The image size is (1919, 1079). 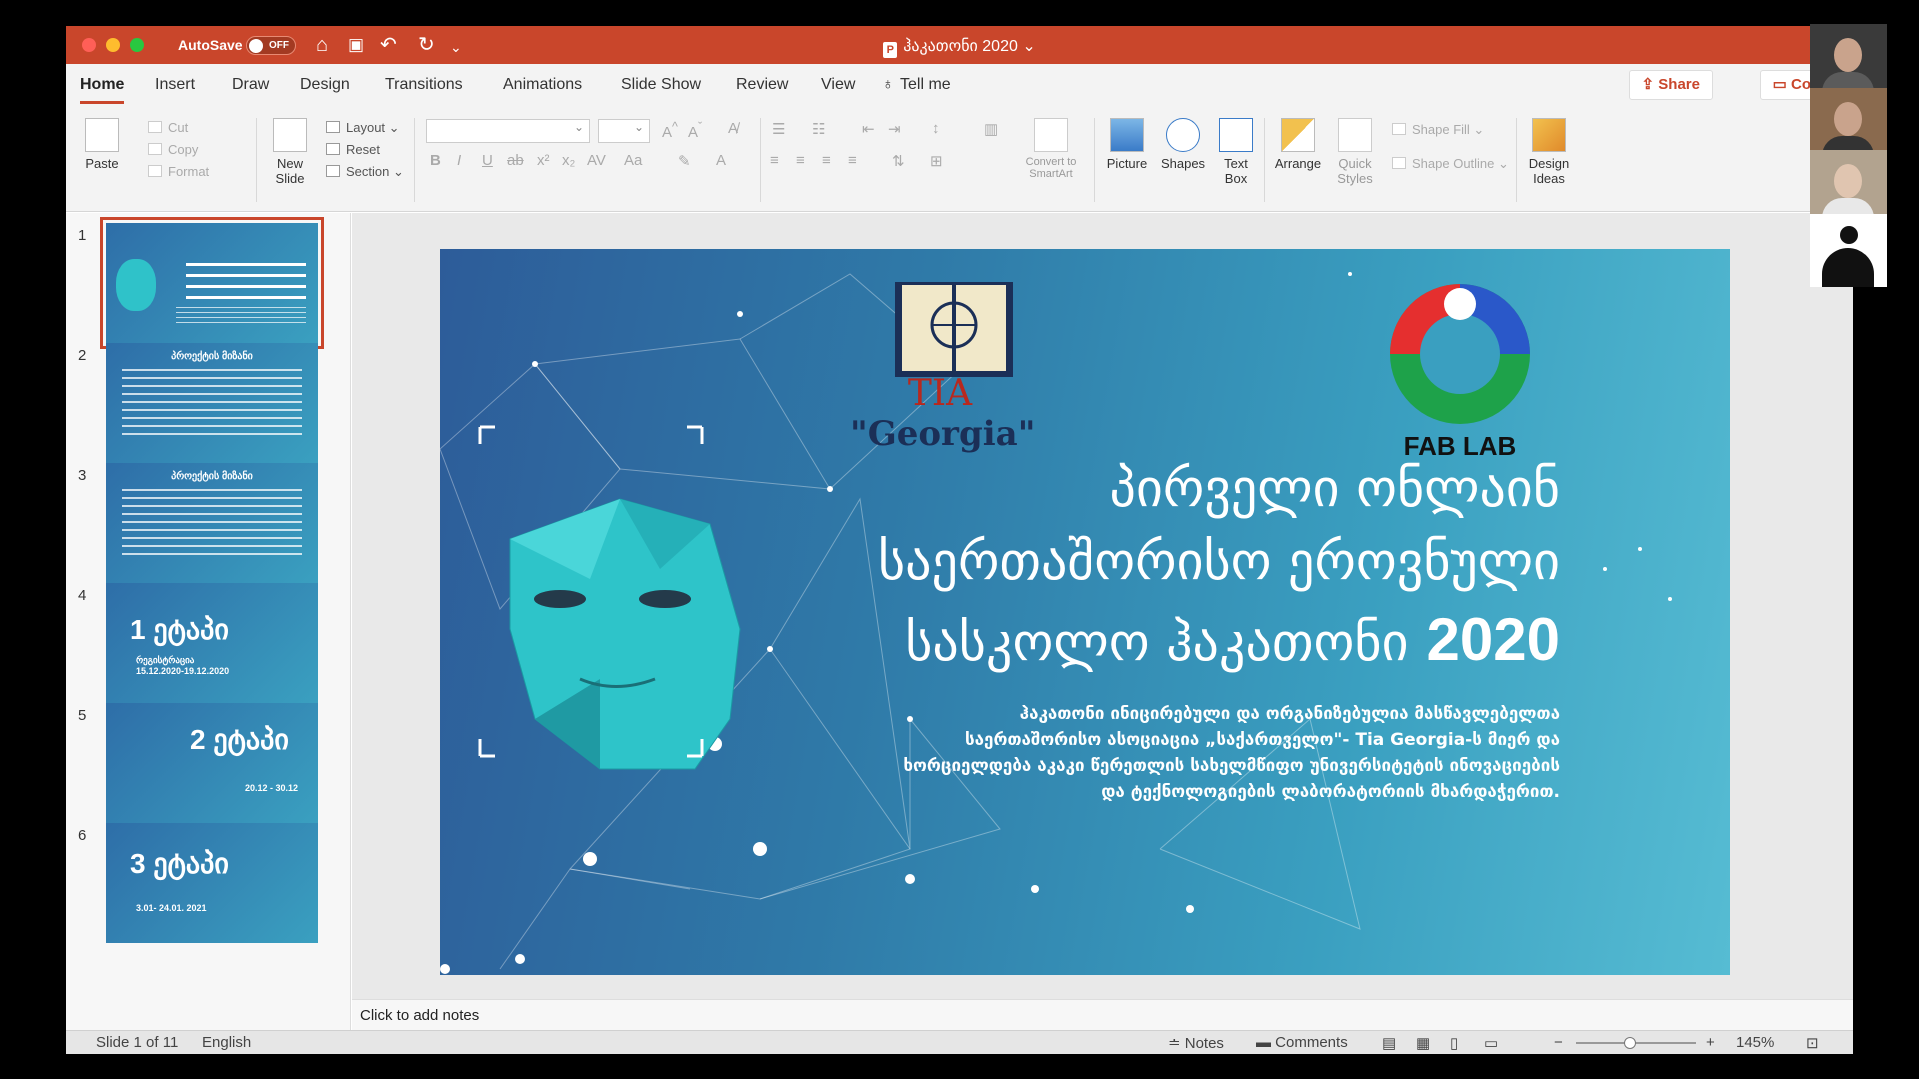 I want to click on format-painter-button: Format, so click(x=178, y=171).